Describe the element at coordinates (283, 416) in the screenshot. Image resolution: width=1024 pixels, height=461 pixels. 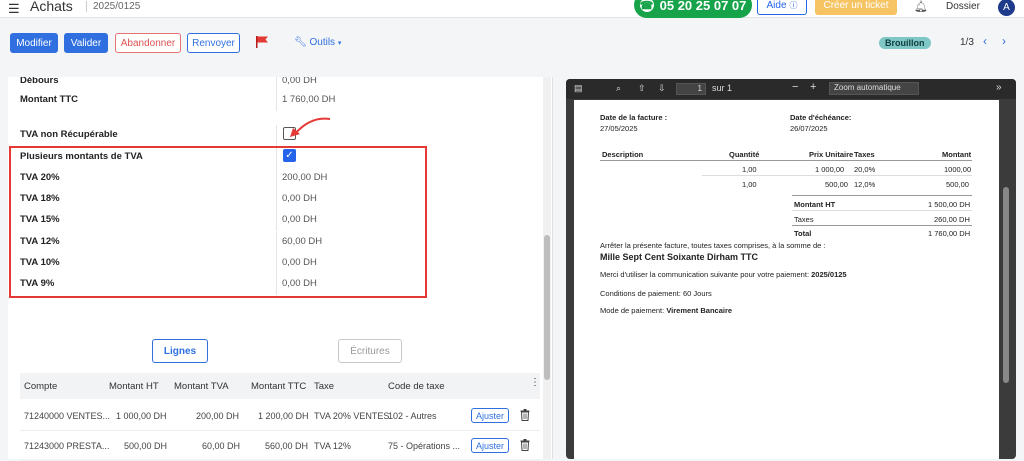
I see `cell-amount-ttc: 1 200,00 DH` at that location.